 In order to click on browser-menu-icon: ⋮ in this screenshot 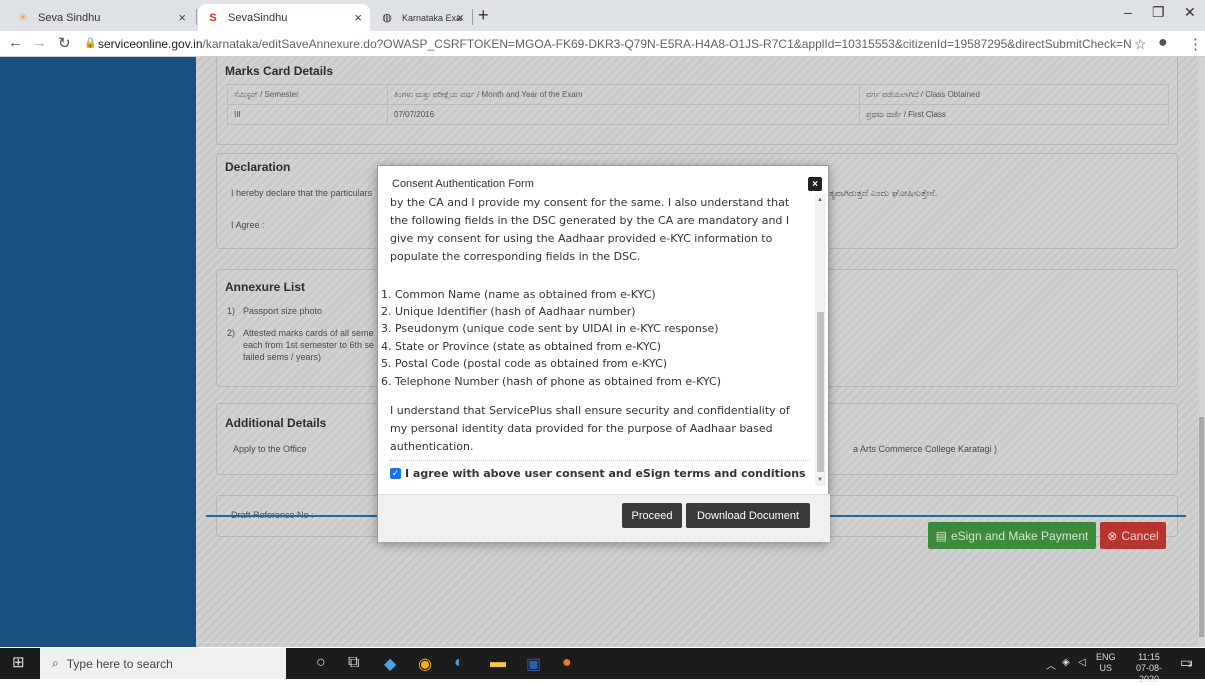, I will do `click(1195, 44)`.